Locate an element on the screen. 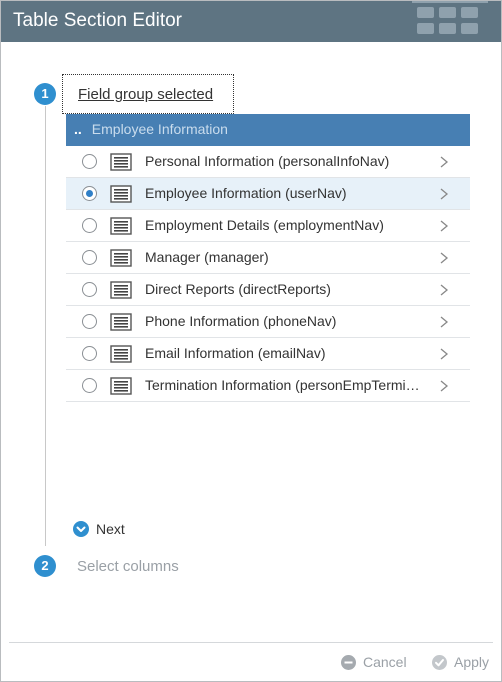  field-group-row: Manager (manager) is located at coordinates (268, 258).